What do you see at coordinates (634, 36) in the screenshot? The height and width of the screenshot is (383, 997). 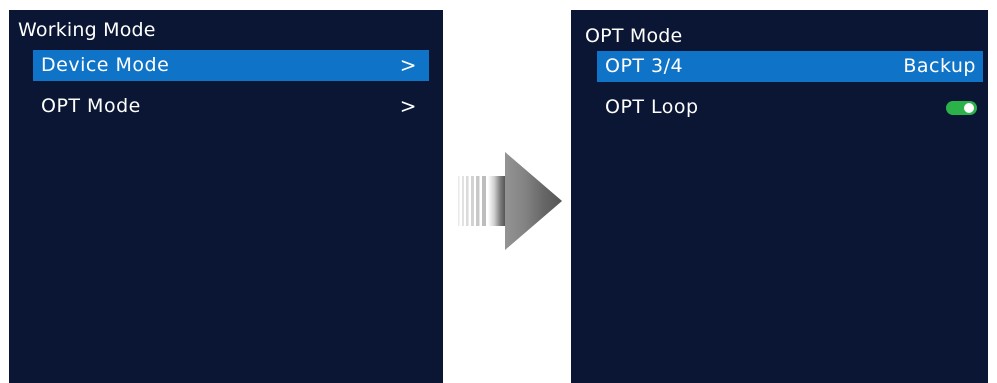 I see `screen-title: OPT Mode` at bounding box center [634, 36].